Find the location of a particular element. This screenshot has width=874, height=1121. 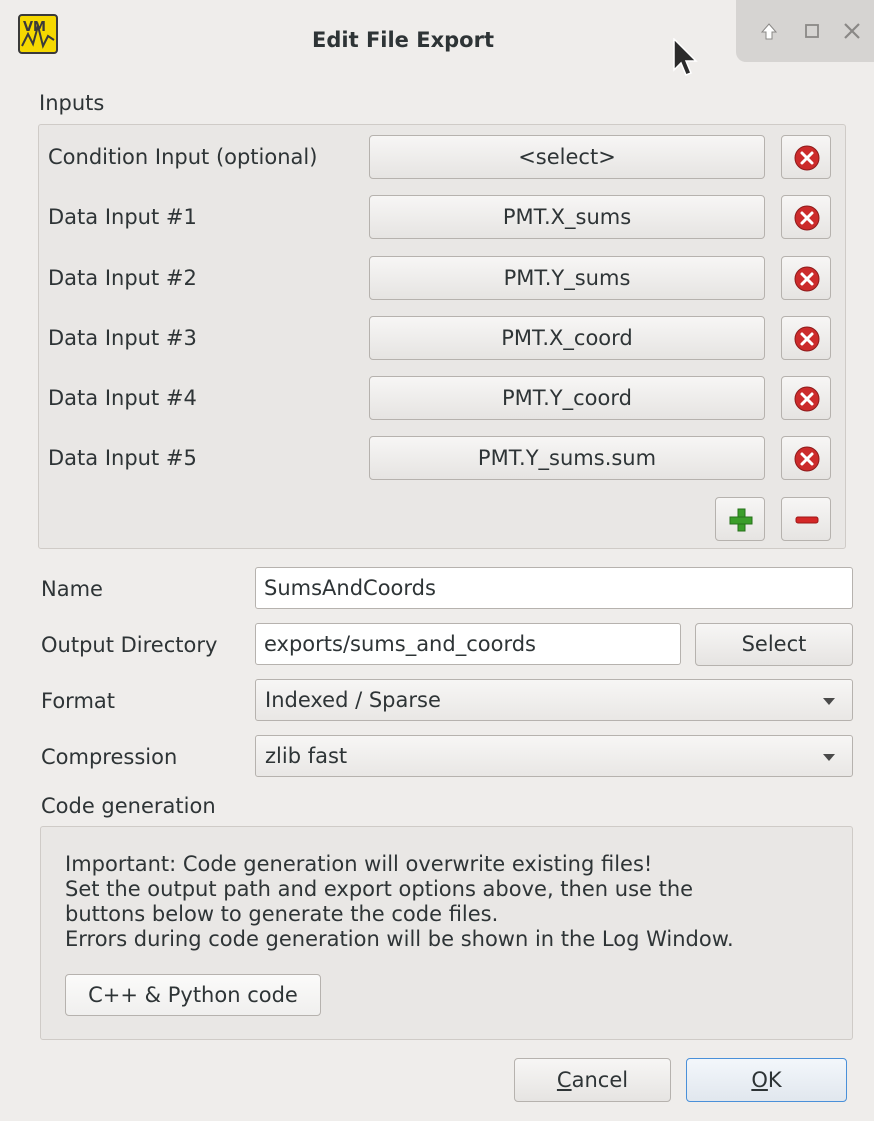

data-input-select-button: PMT.X_coord is located at coordinates (567, 338).